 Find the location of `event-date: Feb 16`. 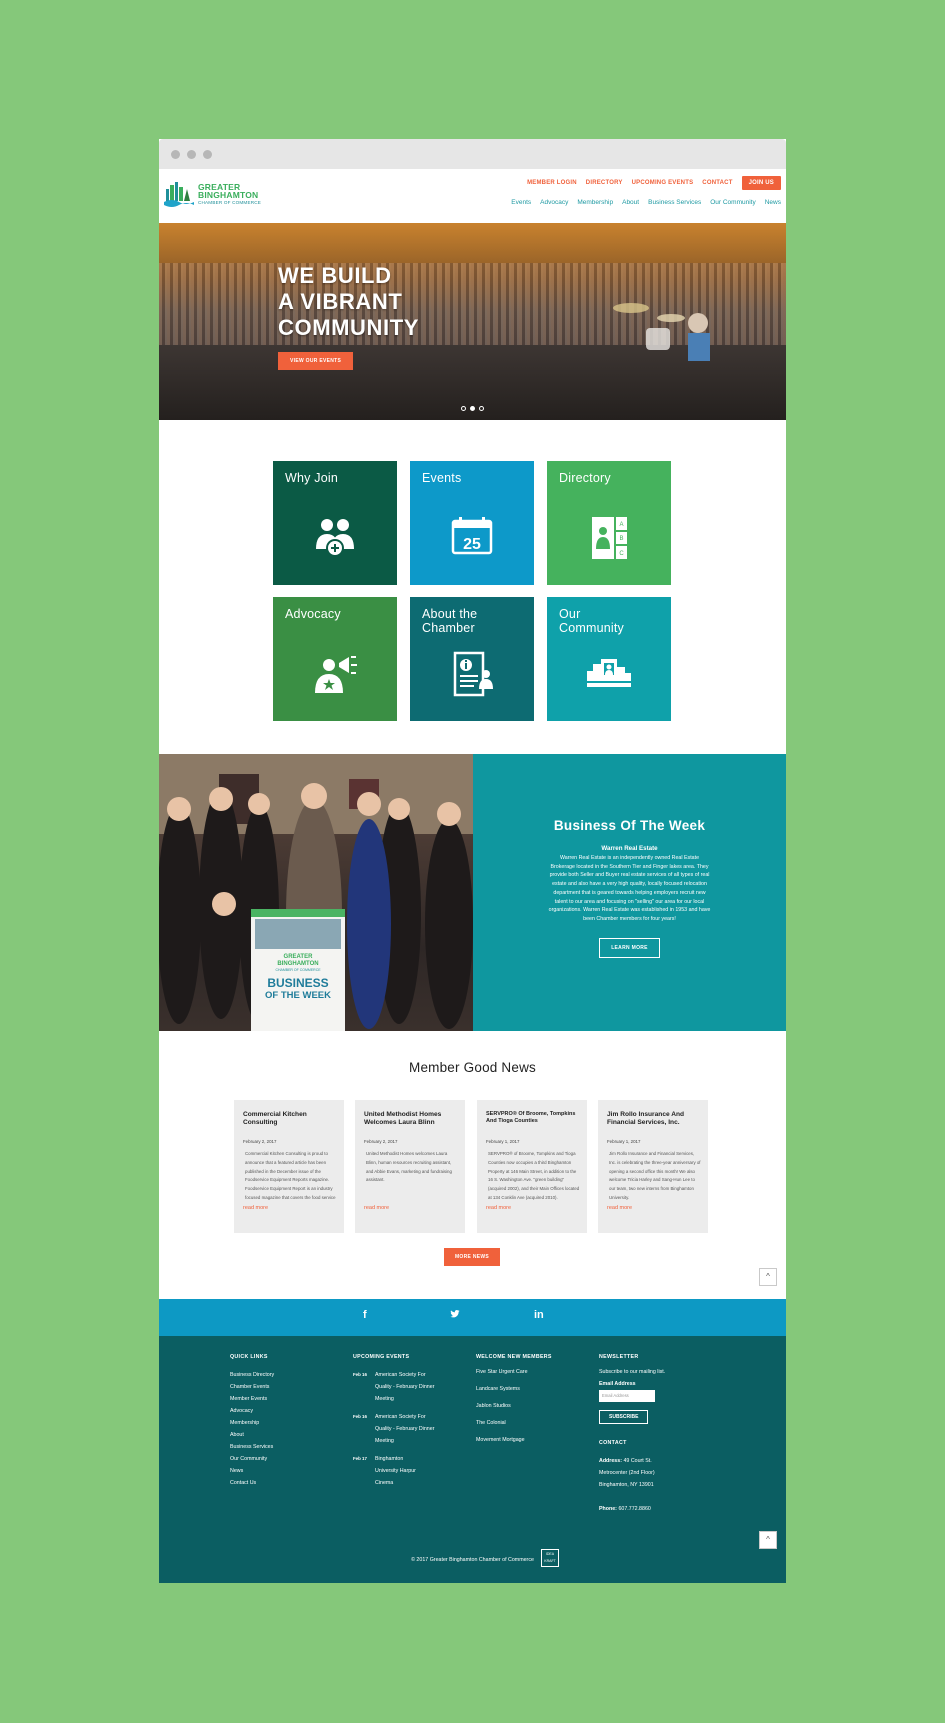

event-date: Feb 16 is located at coordinates (360, 1416).